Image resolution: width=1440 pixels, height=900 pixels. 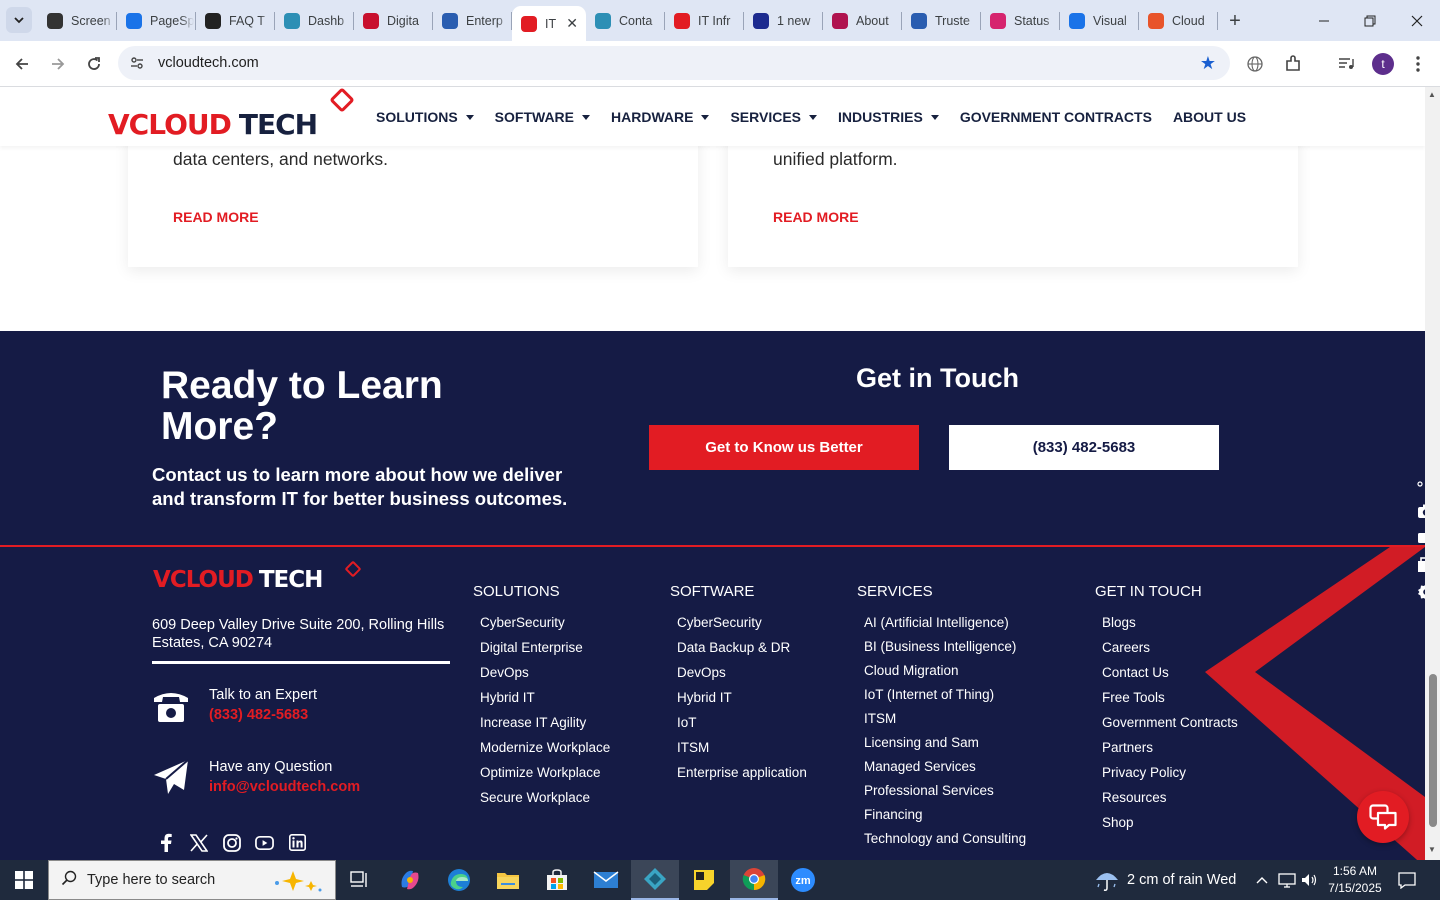 I want to click on footer-link: Managed Services, so click(x=945, y=771).